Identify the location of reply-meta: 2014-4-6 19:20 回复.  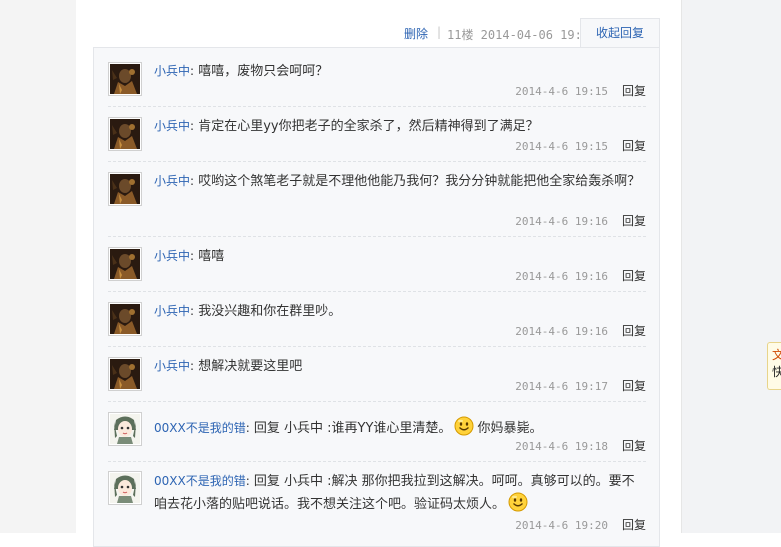
(580, 524).